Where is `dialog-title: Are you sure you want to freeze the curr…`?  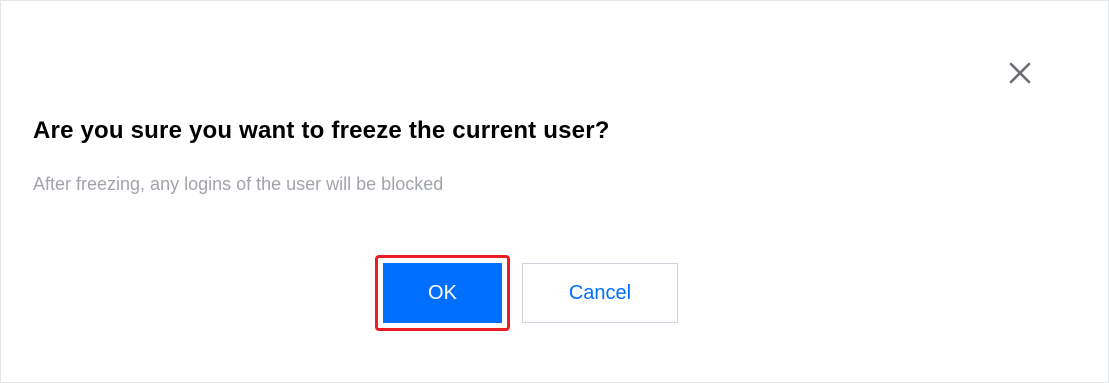
dialog-title: Are you sure you want to freeze the curr… is located at coordinates (321, 130).